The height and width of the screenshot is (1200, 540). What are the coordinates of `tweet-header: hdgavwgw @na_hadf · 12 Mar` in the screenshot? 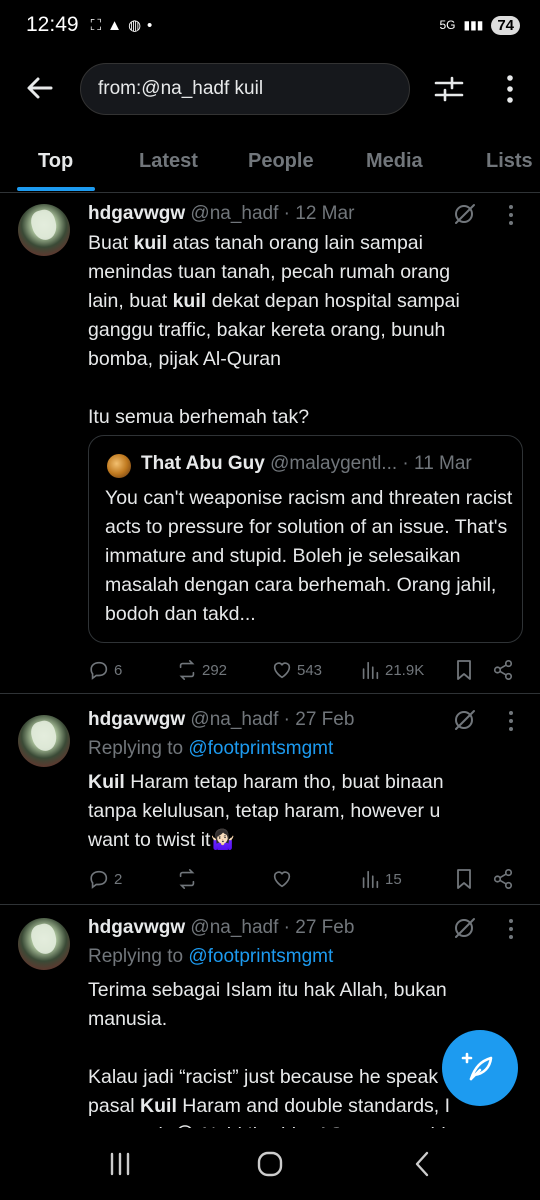 It's located at (221, 214).